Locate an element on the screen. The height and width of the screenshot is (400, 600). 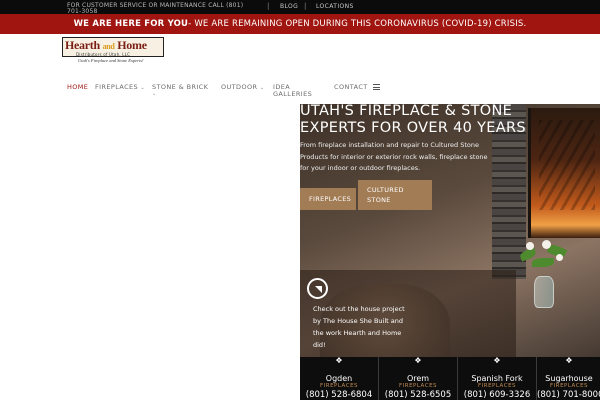
fireplace-shape is located at coordinates (564, 173).